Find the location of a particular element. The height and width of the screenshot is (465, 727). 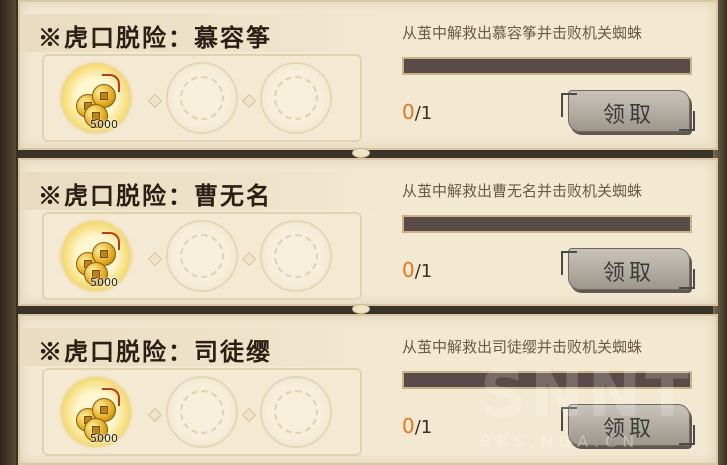

quest-title: ※虎口脱险：司徒缨 is located at coordinates (155, 351).